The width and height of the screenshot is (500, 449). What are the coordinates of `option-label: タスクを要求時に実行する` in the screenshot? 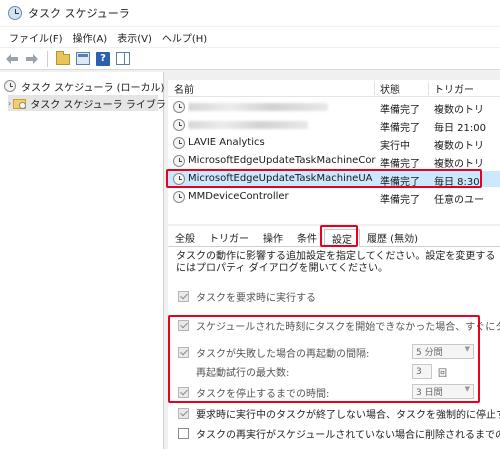 It's located at (256, 298).